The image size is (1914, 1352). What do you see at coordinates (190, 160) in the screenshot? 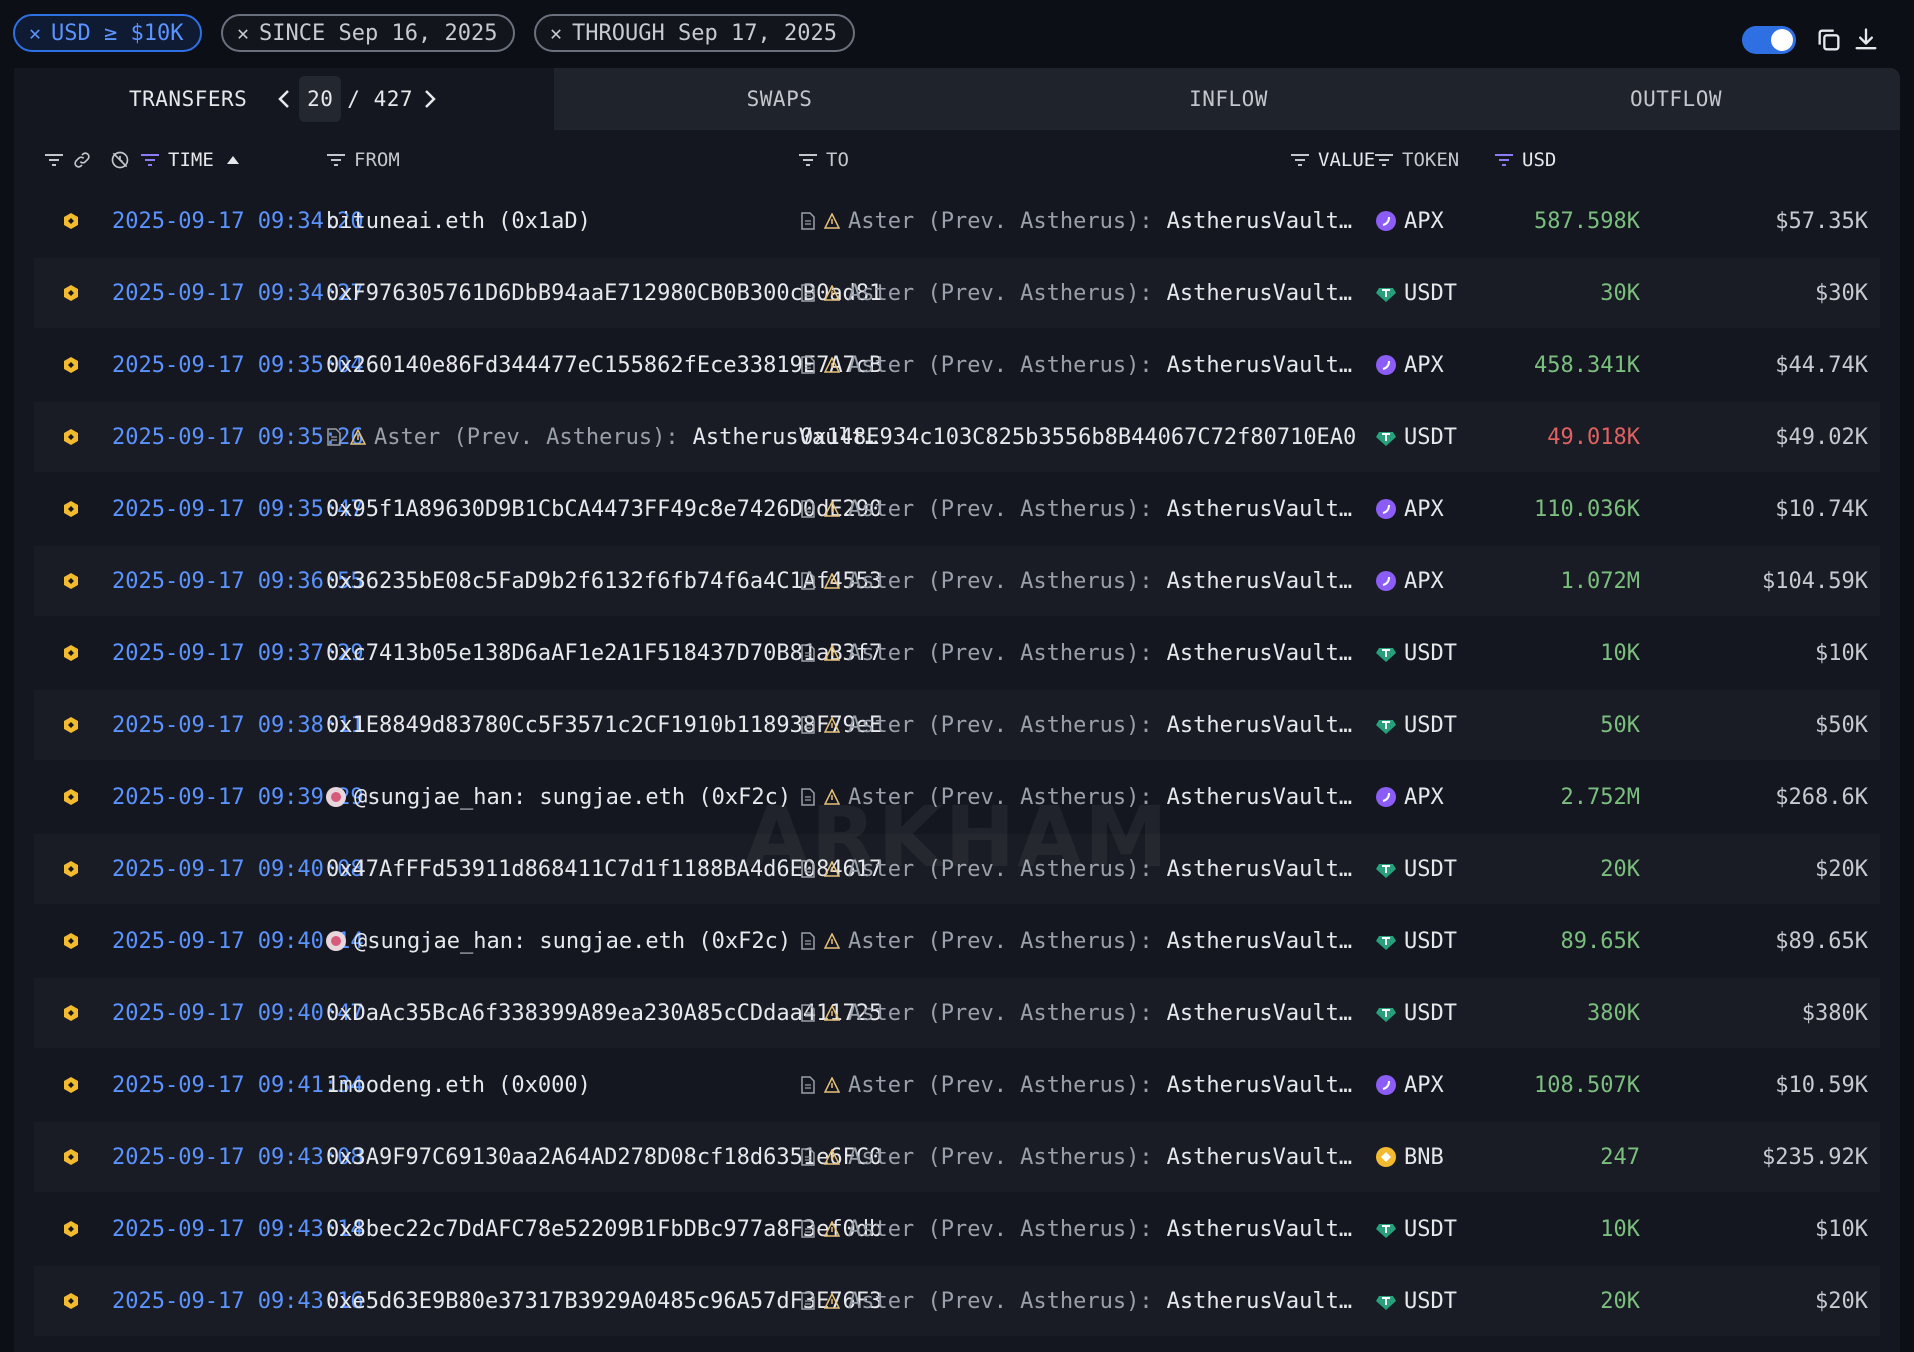
I see `column-time: TIME` at bounding box center [190, 160].